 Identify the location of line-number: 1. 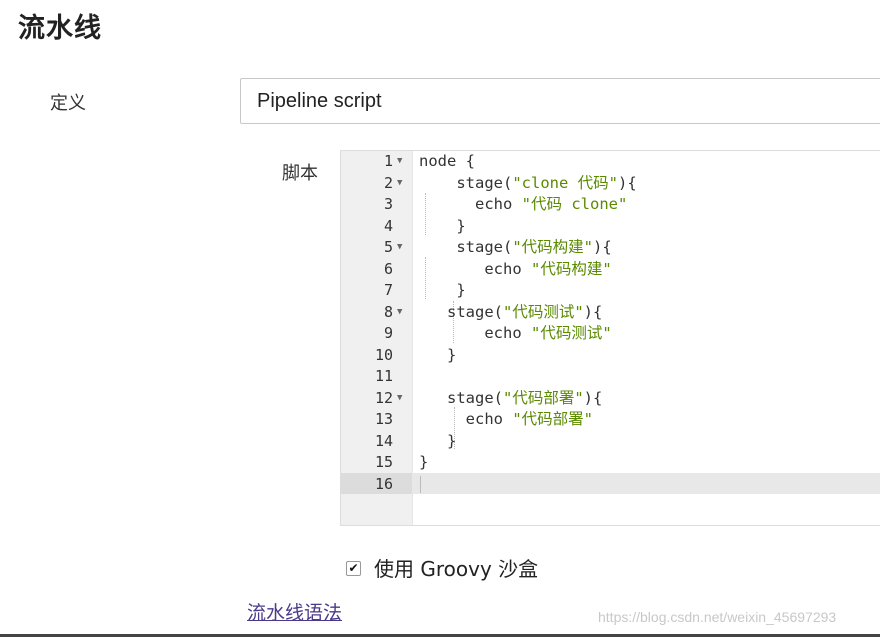
(388, 161).